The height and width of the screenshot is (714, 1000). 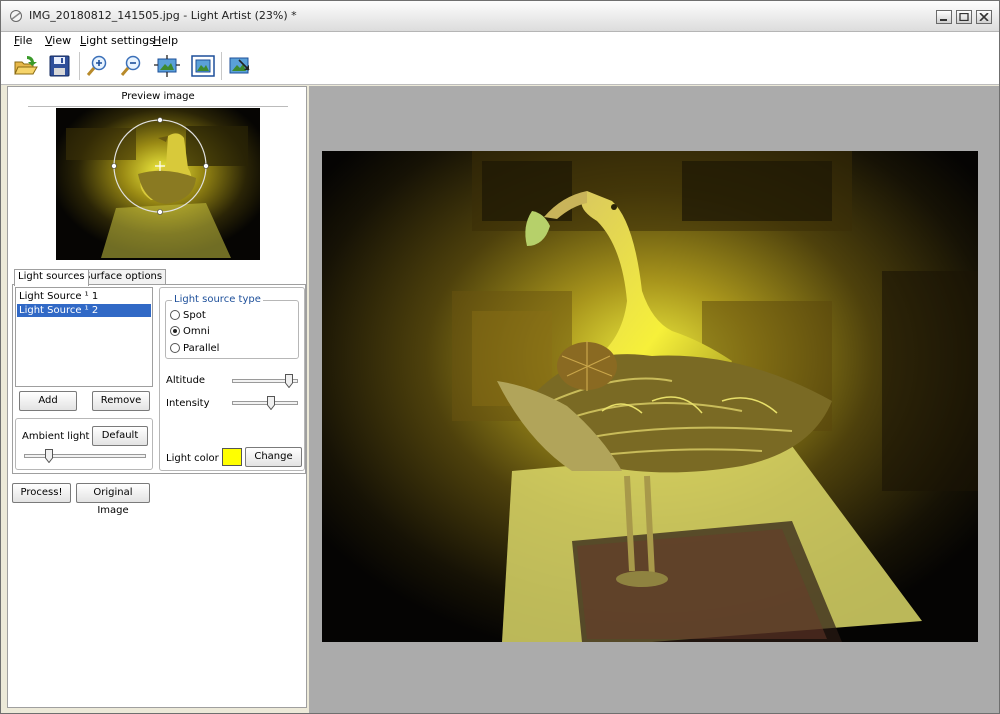 I want to click on tab-light-sources: Light sources, so click(x=51, y=277).